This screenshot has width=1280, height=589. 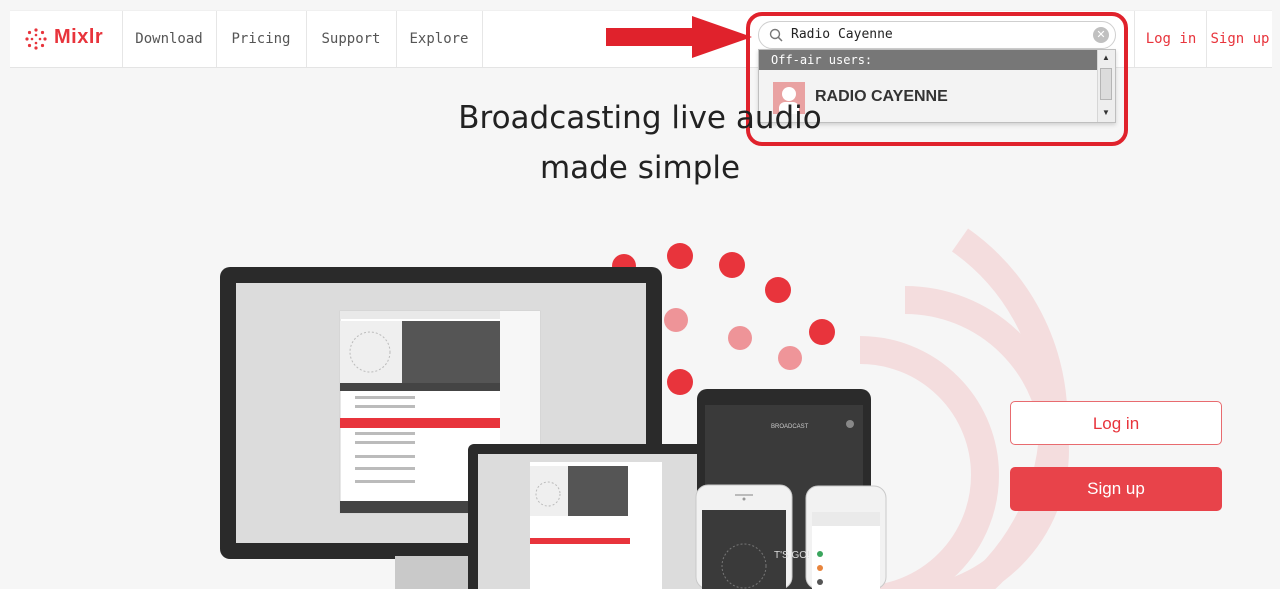 I want to click on signup-button: Sign up, so click(x=1116, y=489).